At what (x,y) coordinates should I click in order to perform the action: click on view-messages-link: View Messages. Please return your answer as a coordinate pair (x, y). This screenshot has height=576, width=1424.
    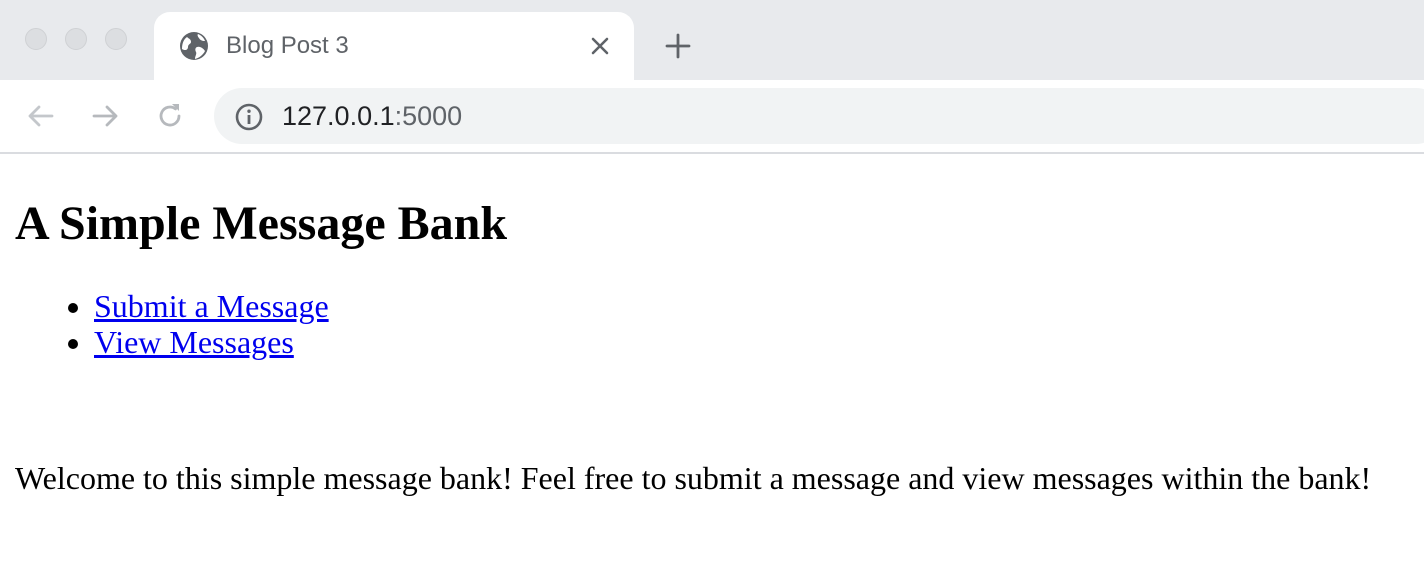
    Looking at the image, I should click on (194, 342).